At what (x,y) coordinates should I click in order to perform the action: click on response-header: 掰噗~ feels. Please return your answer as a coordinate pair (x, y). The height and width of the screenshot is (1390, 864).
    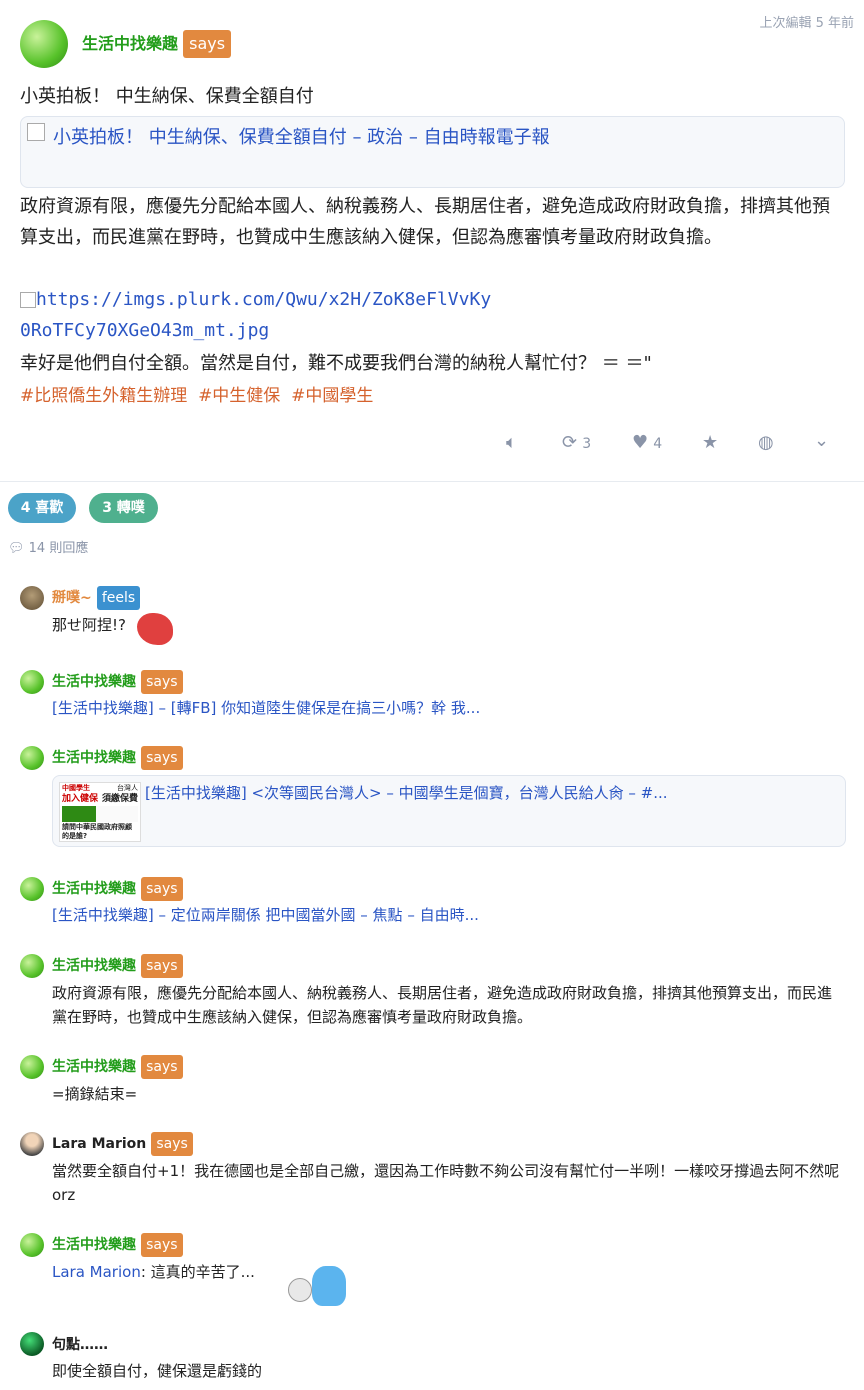
    Looking at the image, I should click on (96, 598).